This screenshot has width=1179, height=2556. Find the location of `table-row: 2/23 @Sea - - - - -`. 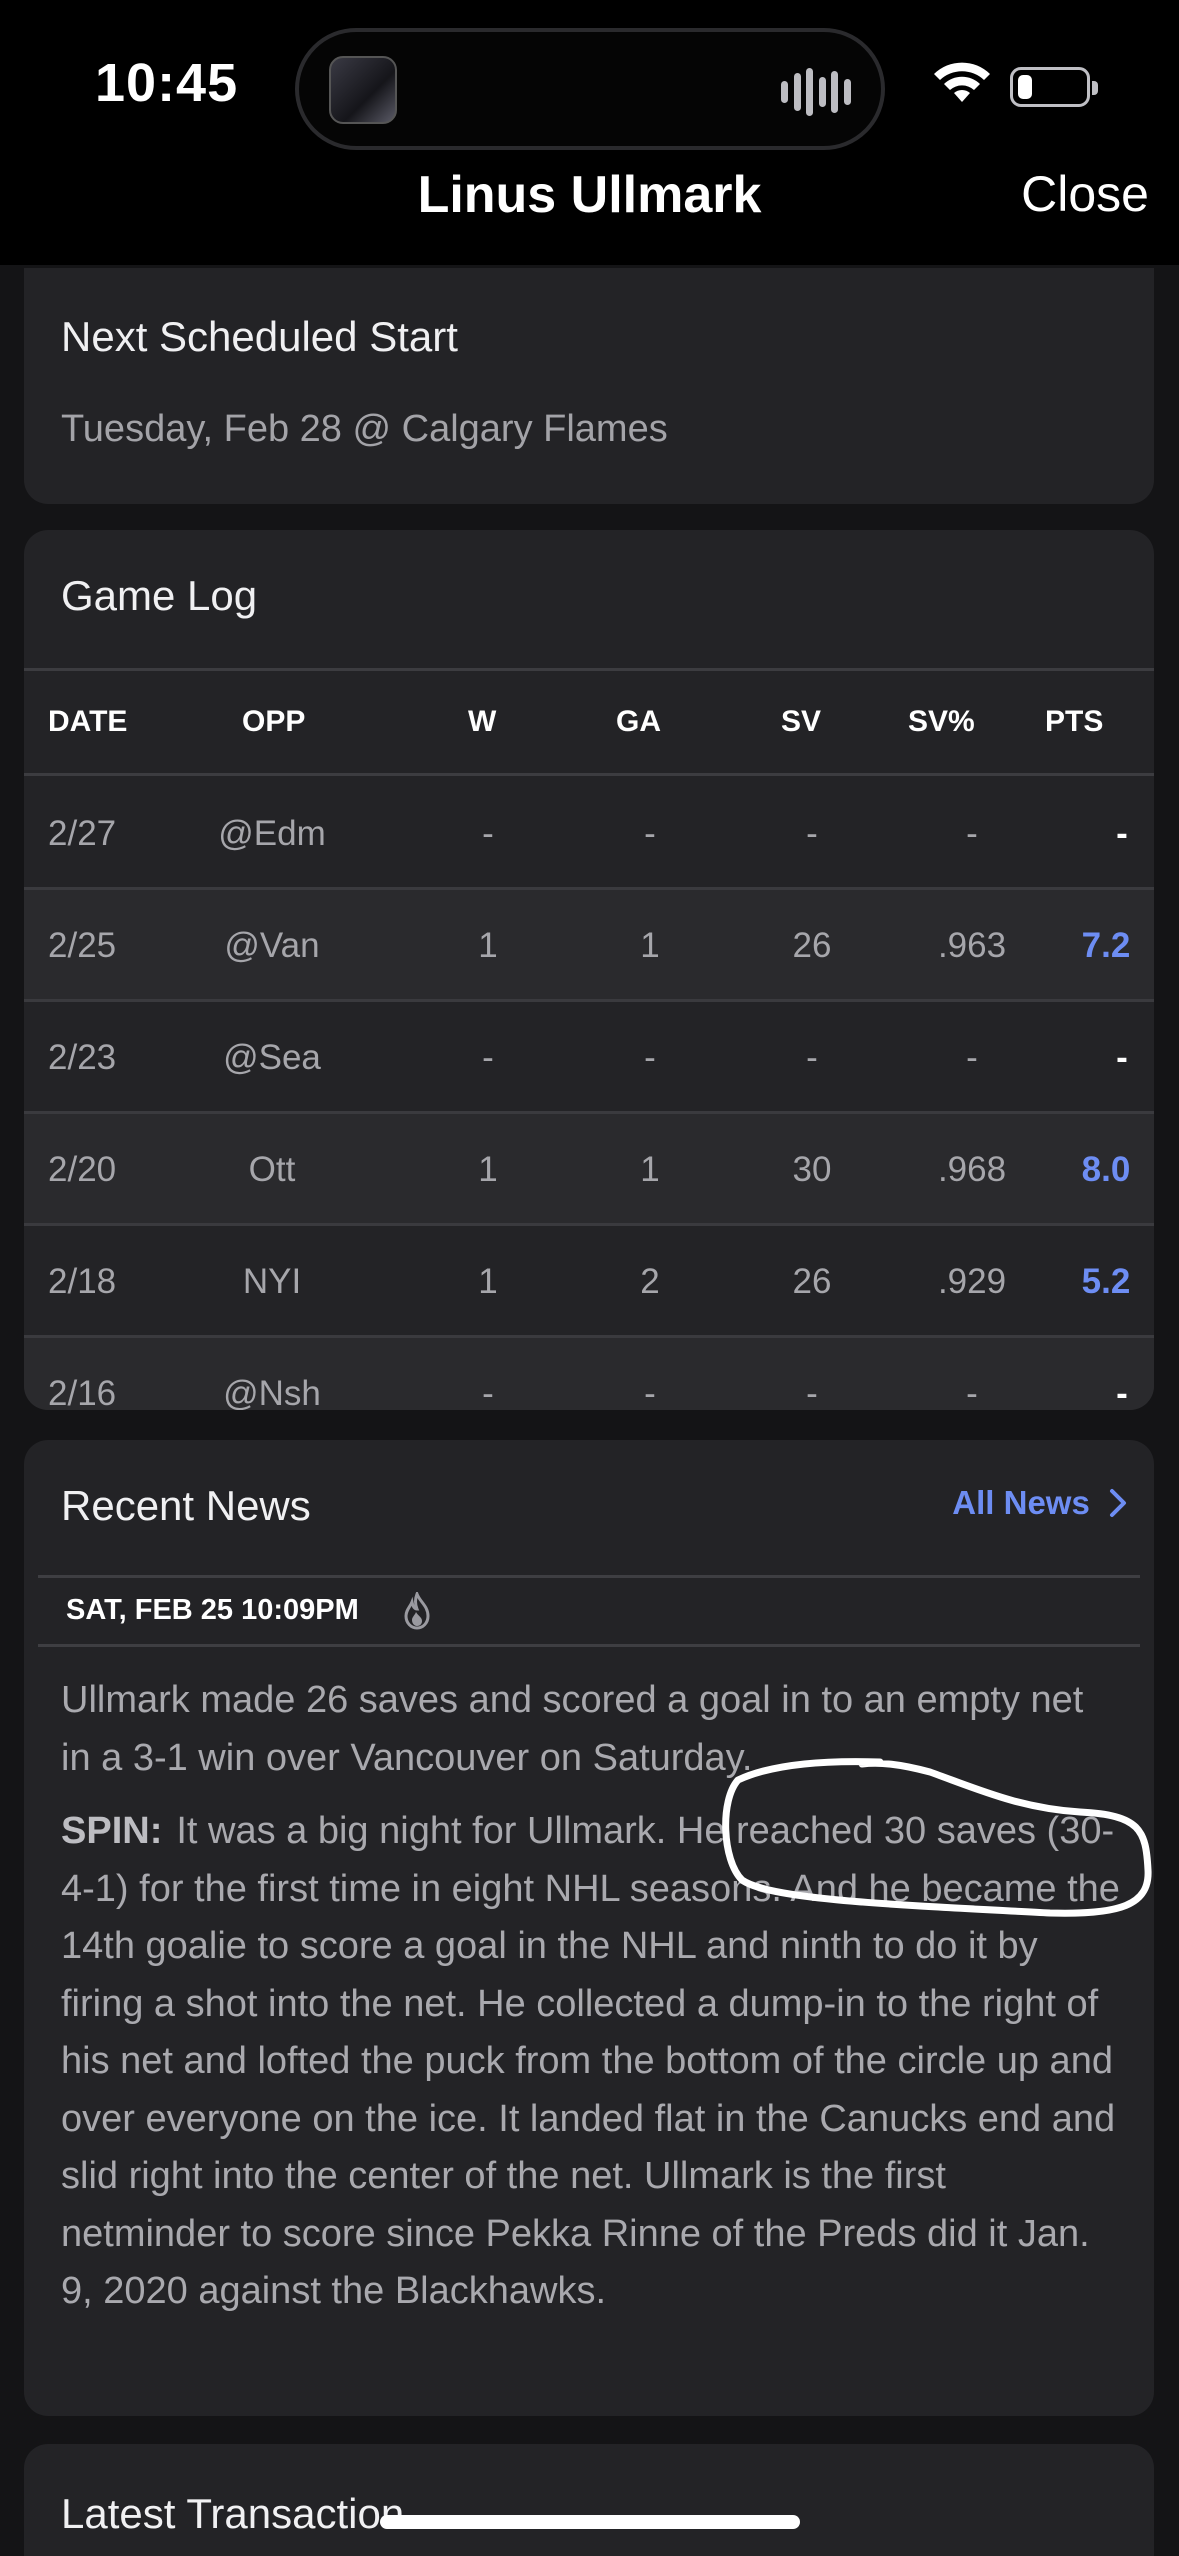

table-row: 2/23 @Sea - - - - - is located at coordinates (589, 1058).